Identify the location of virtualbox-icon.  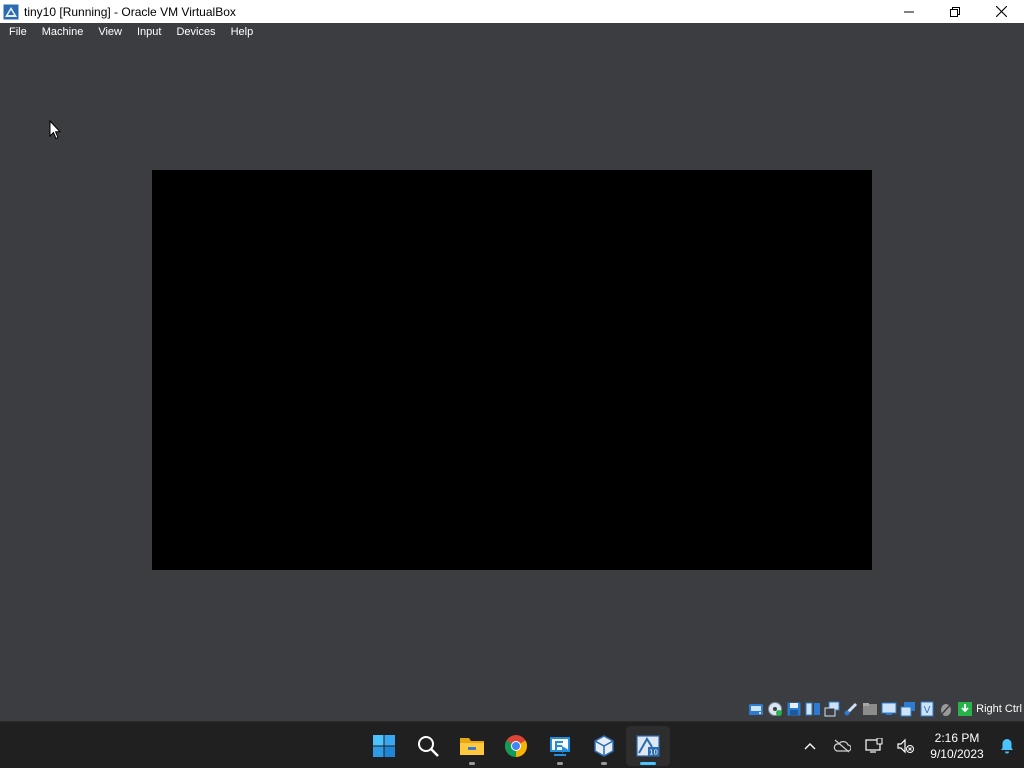
(604, 745).